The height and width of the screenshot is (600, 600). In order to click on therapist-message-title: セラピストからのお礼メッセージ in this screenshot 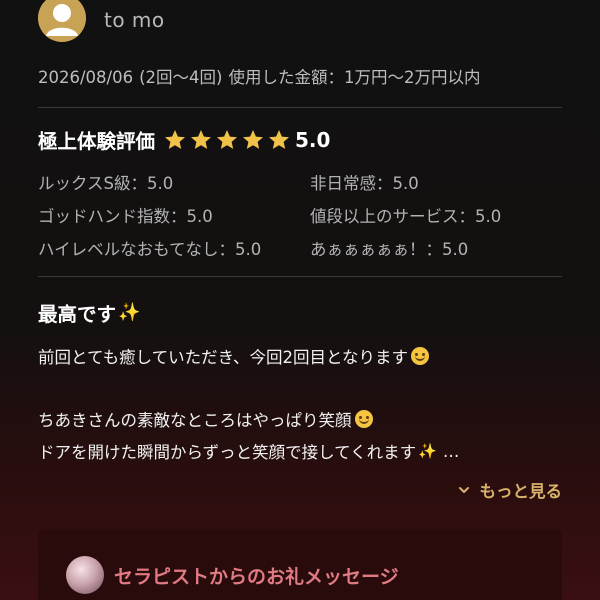, I will do `click(256, 576)`.